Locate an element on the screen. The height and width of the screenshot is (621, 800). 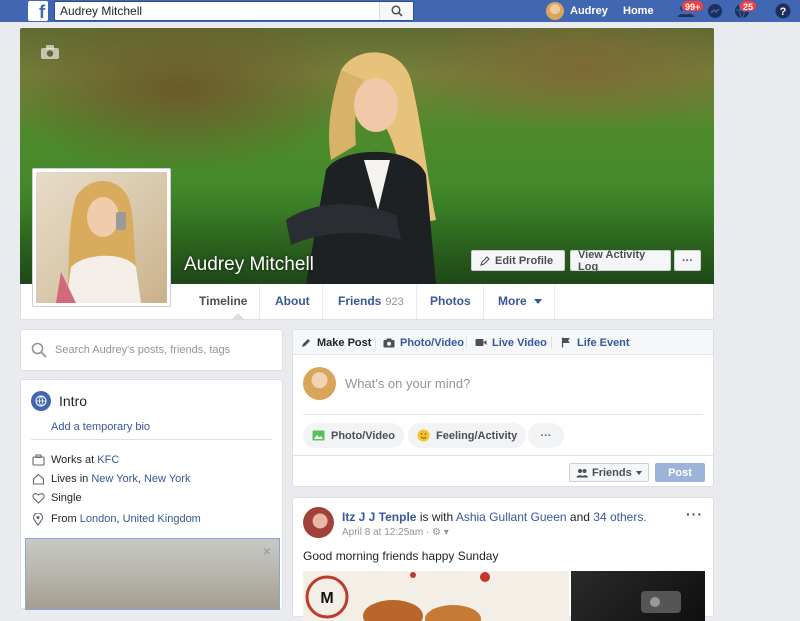
location-pin-icon is located at coordinates (38, 519).